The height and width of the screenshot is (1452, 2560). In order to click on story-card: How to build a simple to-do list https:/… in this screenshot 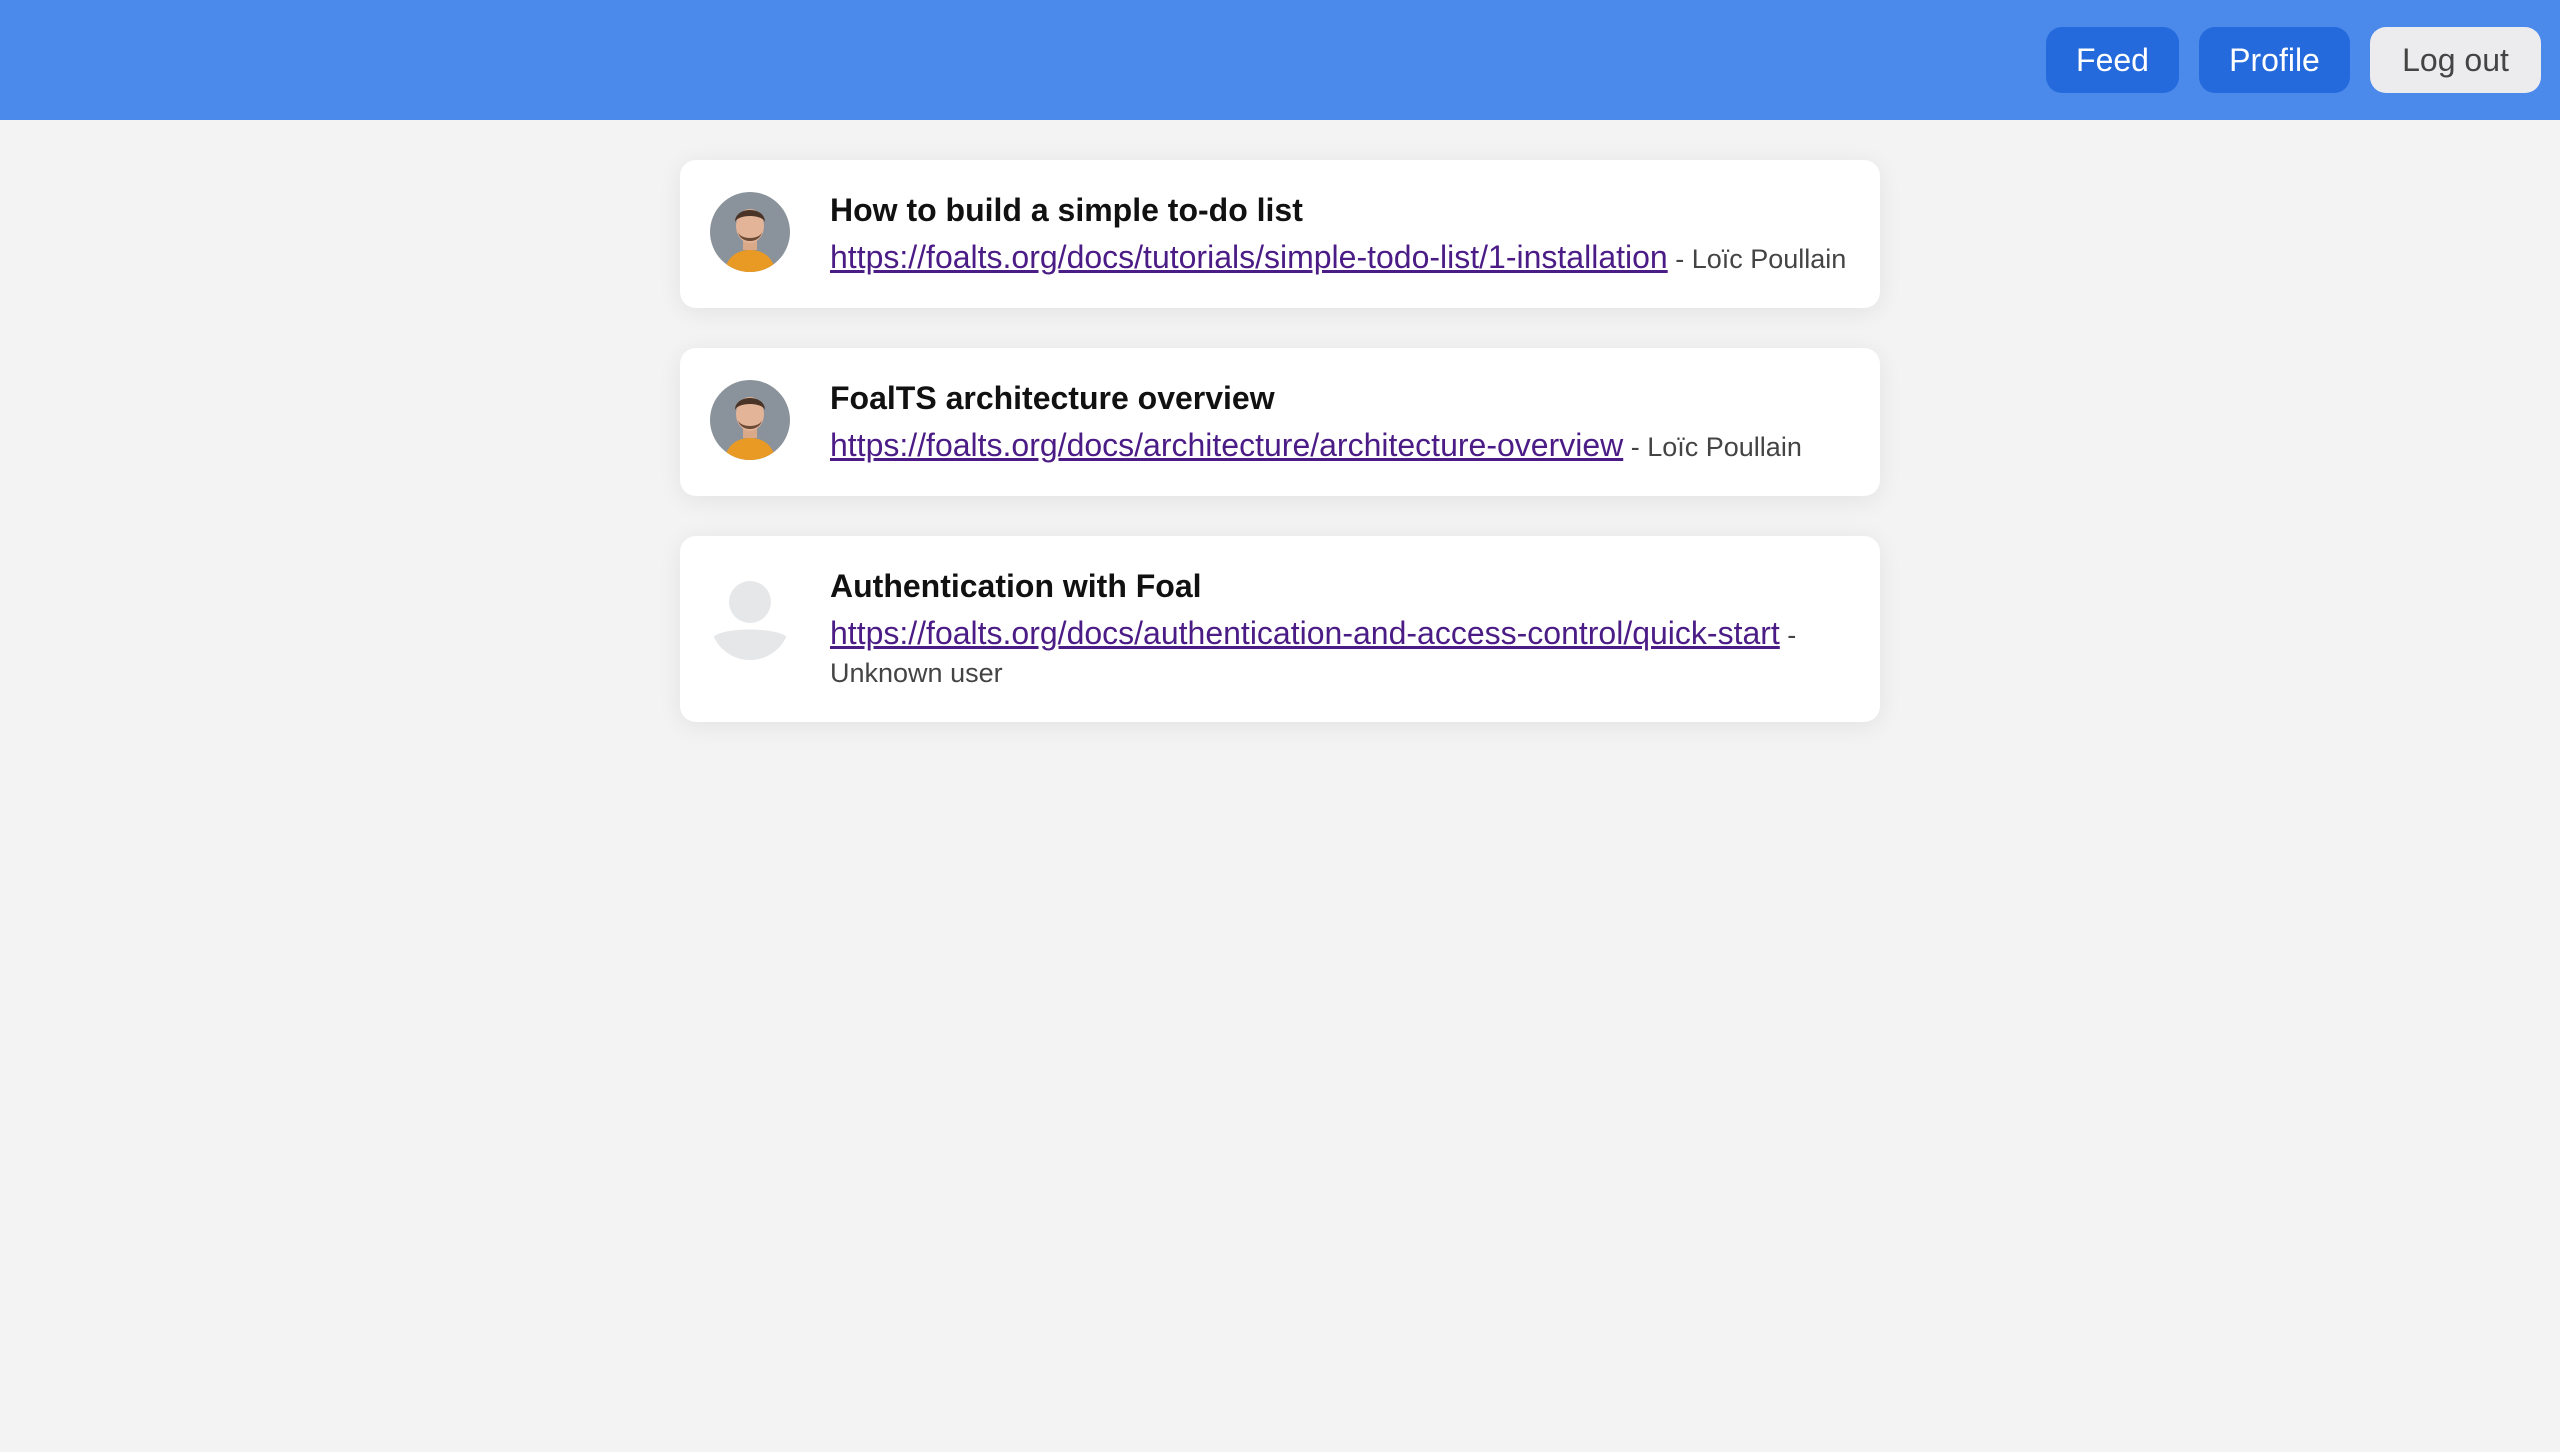, I will do `click(1280, 234)`.